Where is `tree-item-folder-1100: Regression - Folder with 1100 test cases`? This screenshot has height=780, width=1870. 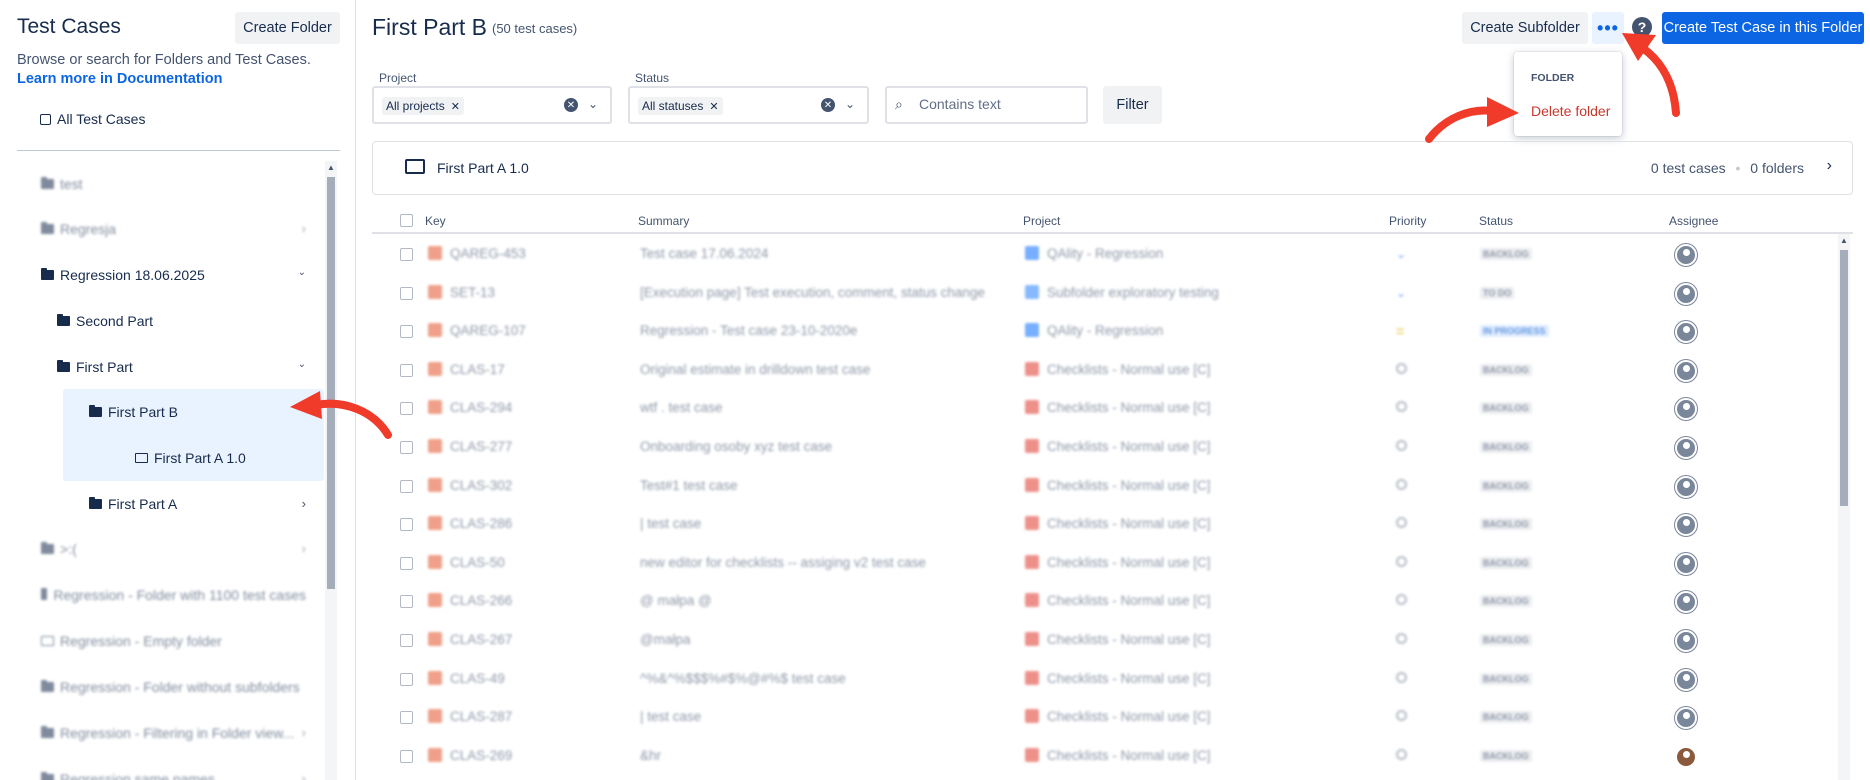
tree-item-folder-1100: Regression - Folder with 1100 test cases is located at coordinates (173, 595).